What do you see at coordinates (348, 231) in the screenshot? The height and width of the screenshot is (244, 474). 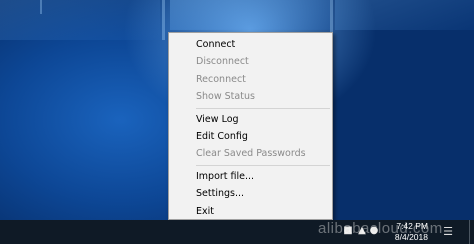 I see `network-icon: ■` at bounding box center [348, 231].